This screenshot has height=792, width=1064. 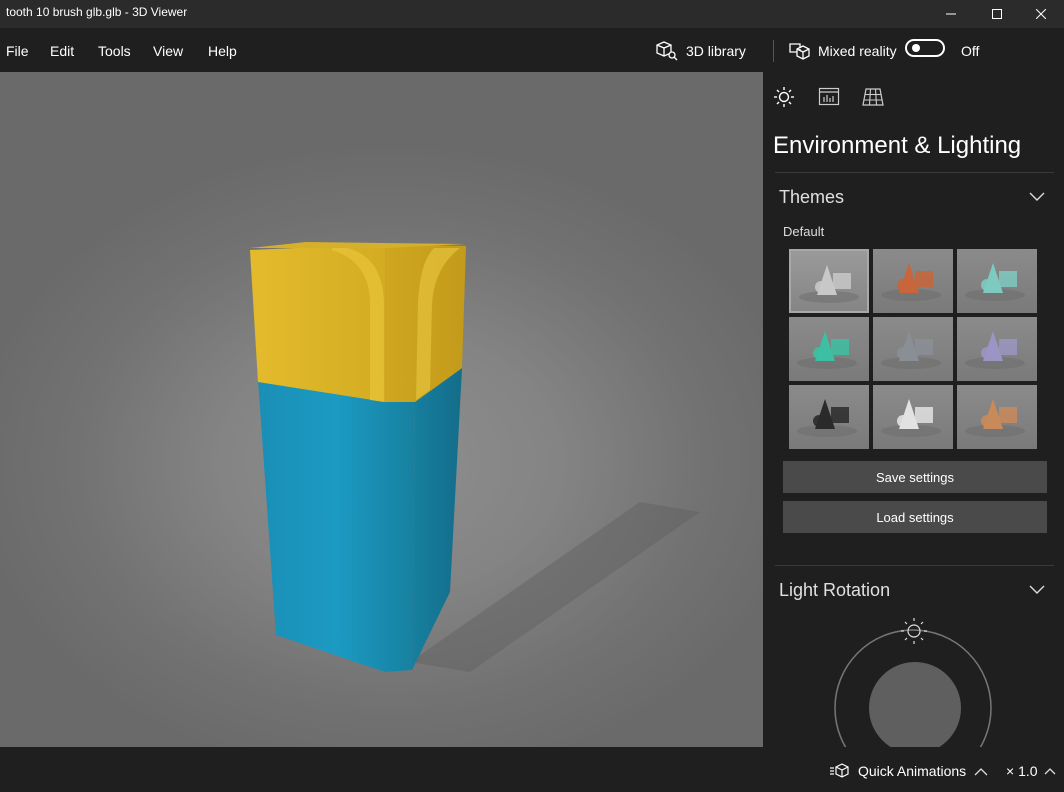 I want to click on cube-icon, so click(x=667, y=51).